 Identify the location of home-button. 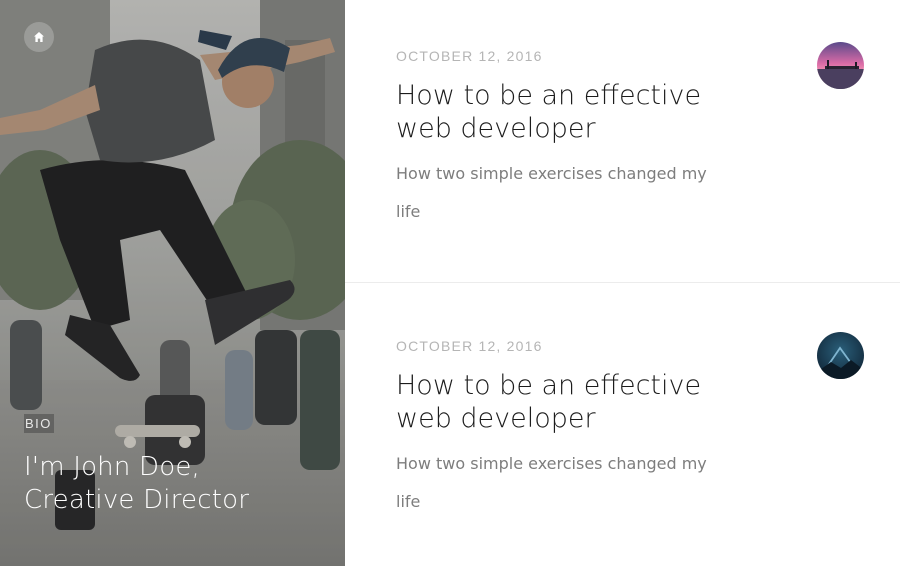
(39, 37).